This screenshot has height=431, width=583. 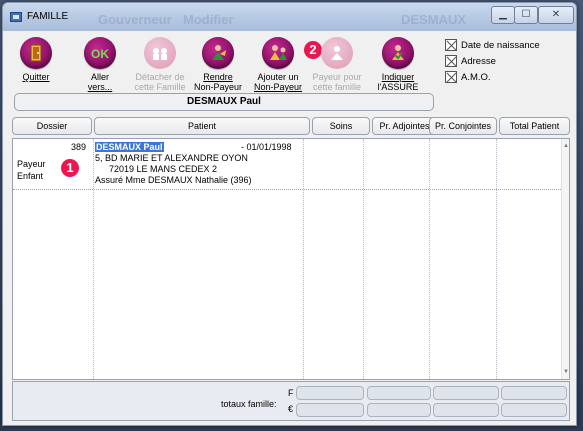 I want to click on currency-euro: €, so click(x=291, y=409).